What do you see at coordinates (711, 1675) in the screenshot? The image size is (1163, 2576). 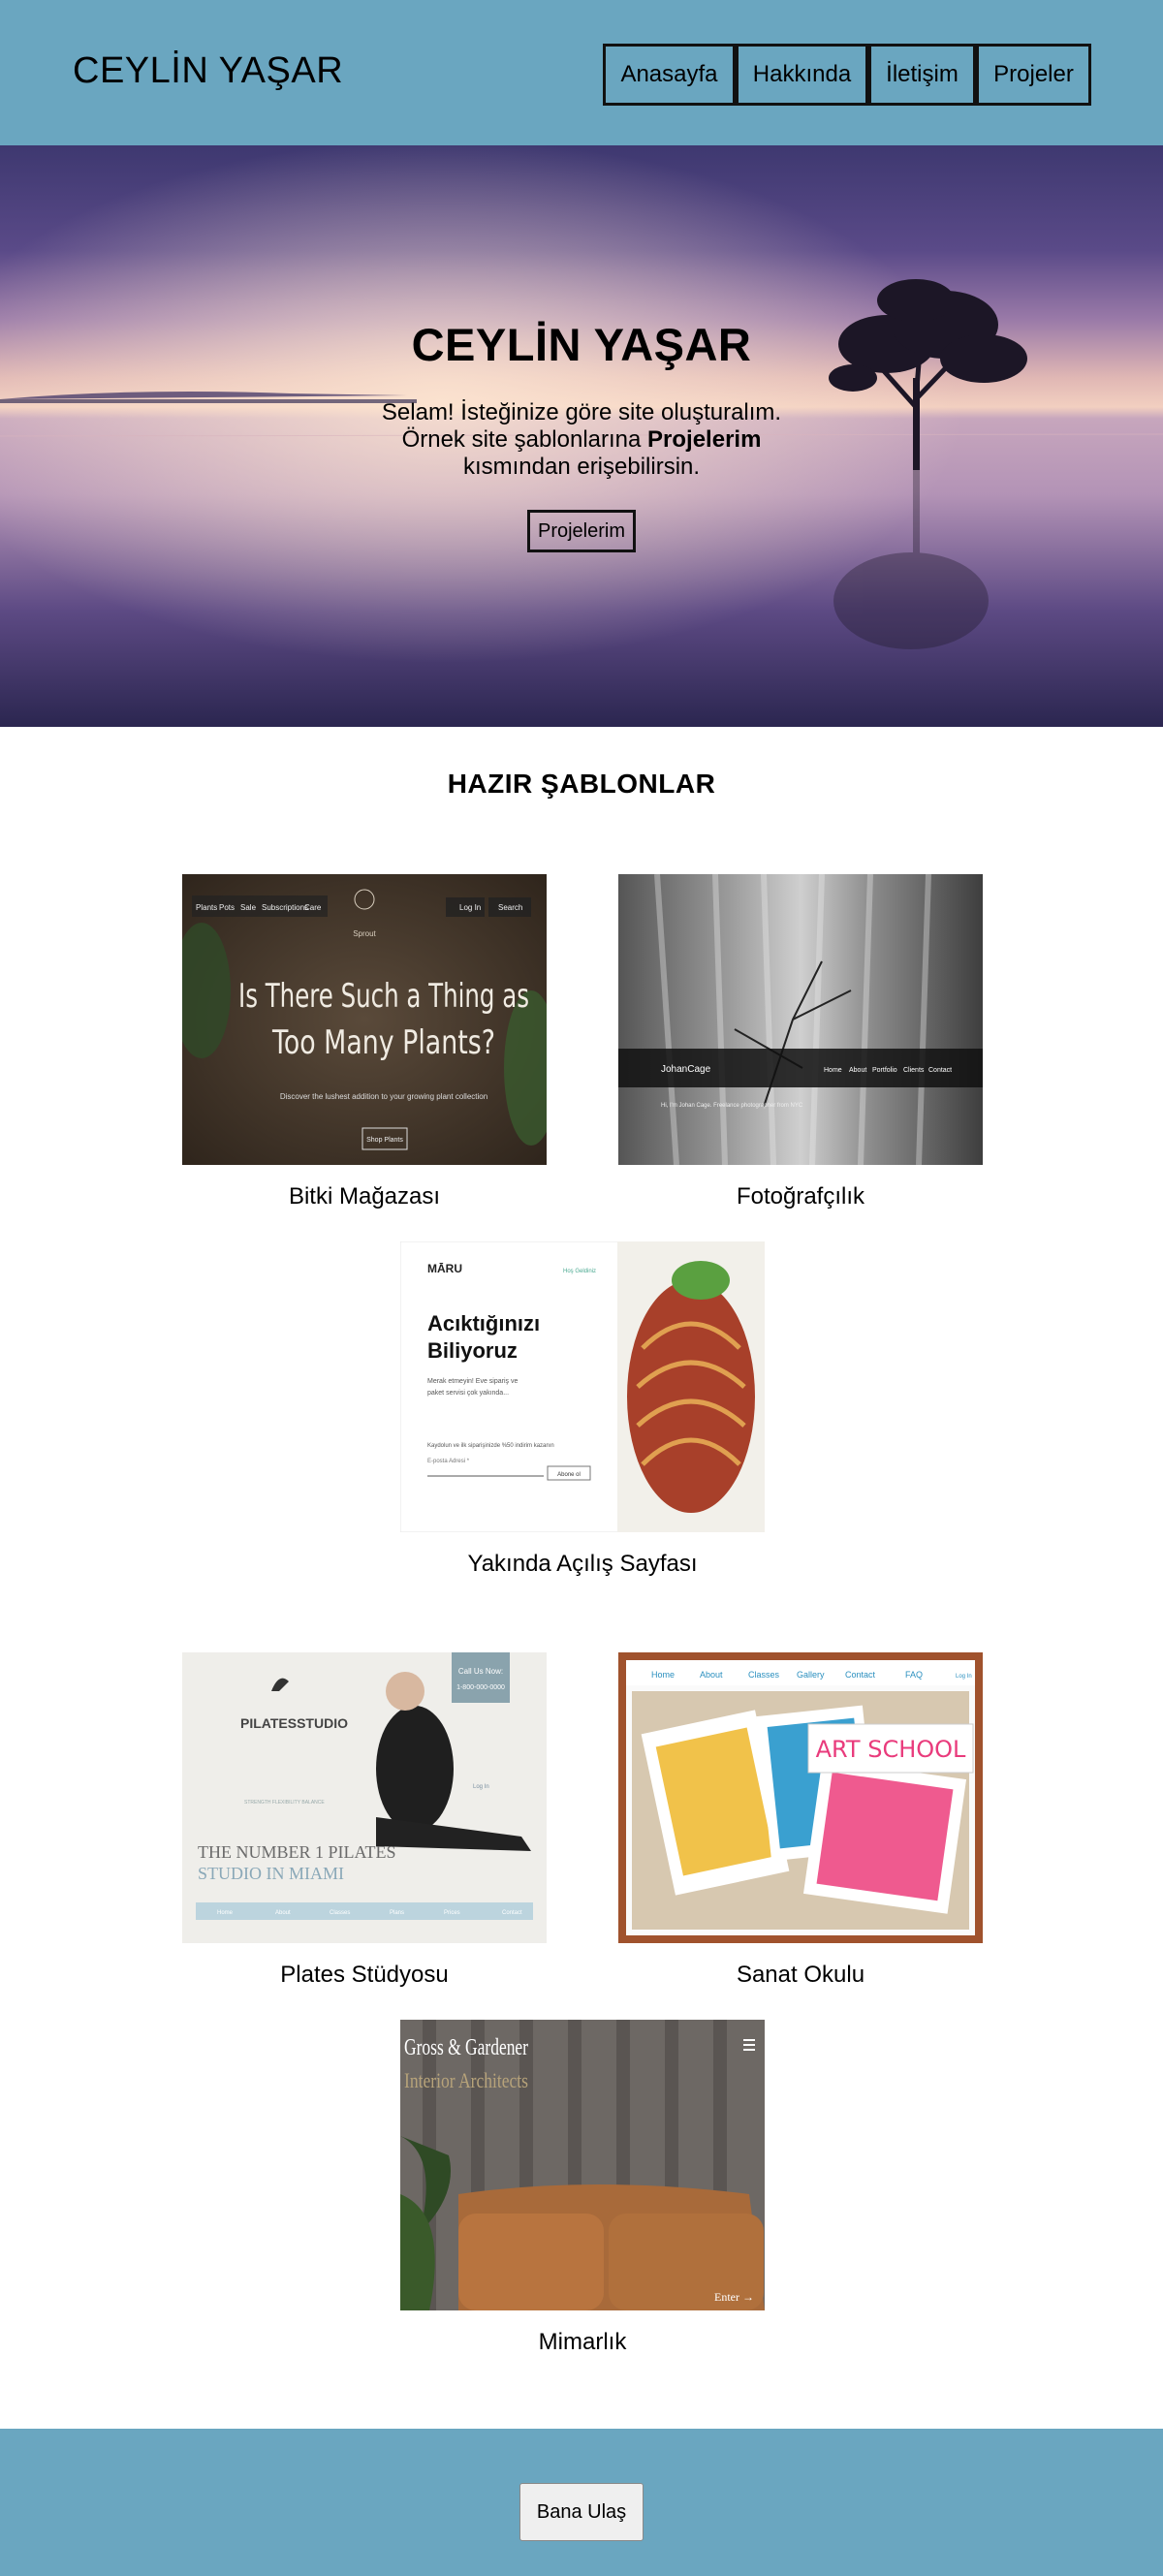 I see `art-nav-1: About` at bounding box center [711, 1675].